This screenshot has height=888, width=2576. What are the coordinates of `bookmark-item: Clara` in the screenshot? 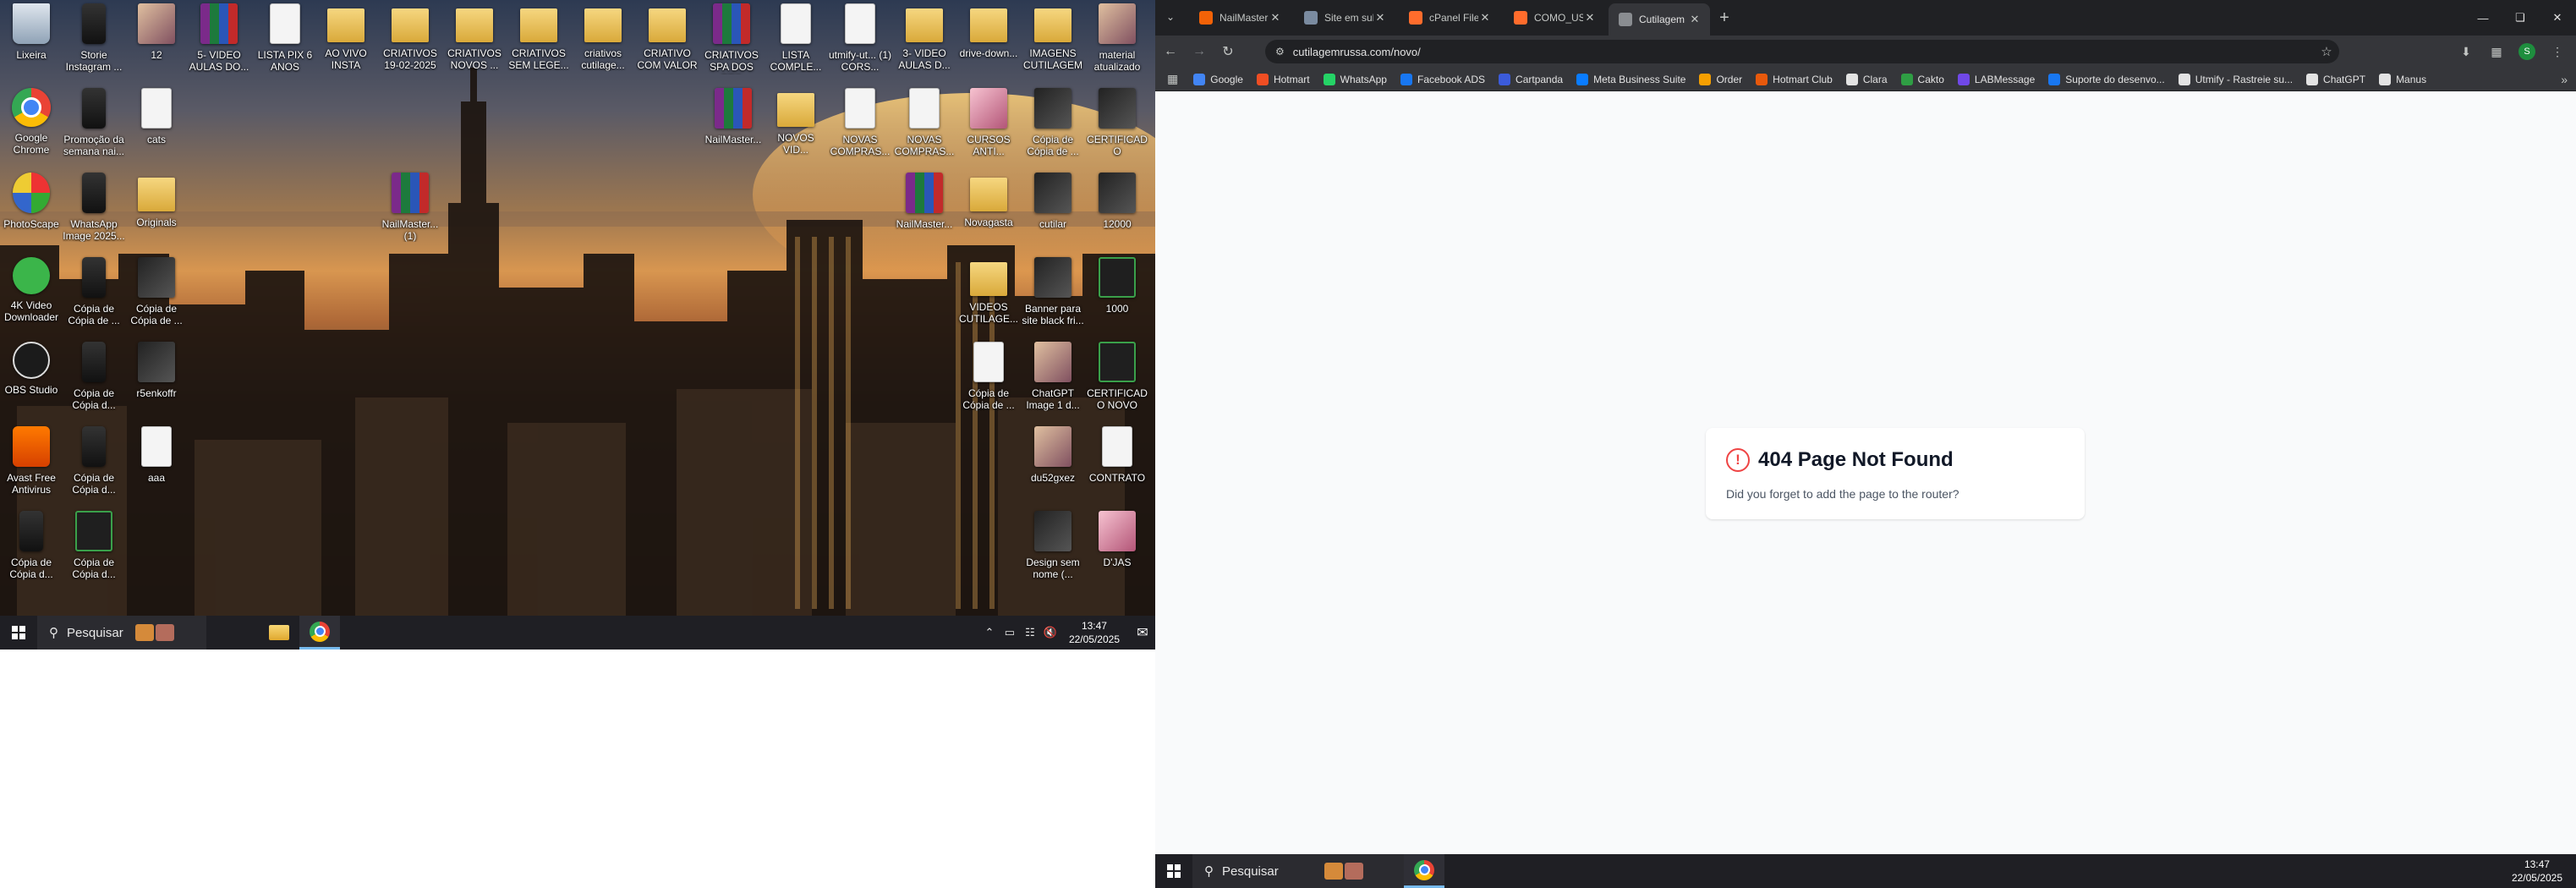 It's located at (1866, 80).